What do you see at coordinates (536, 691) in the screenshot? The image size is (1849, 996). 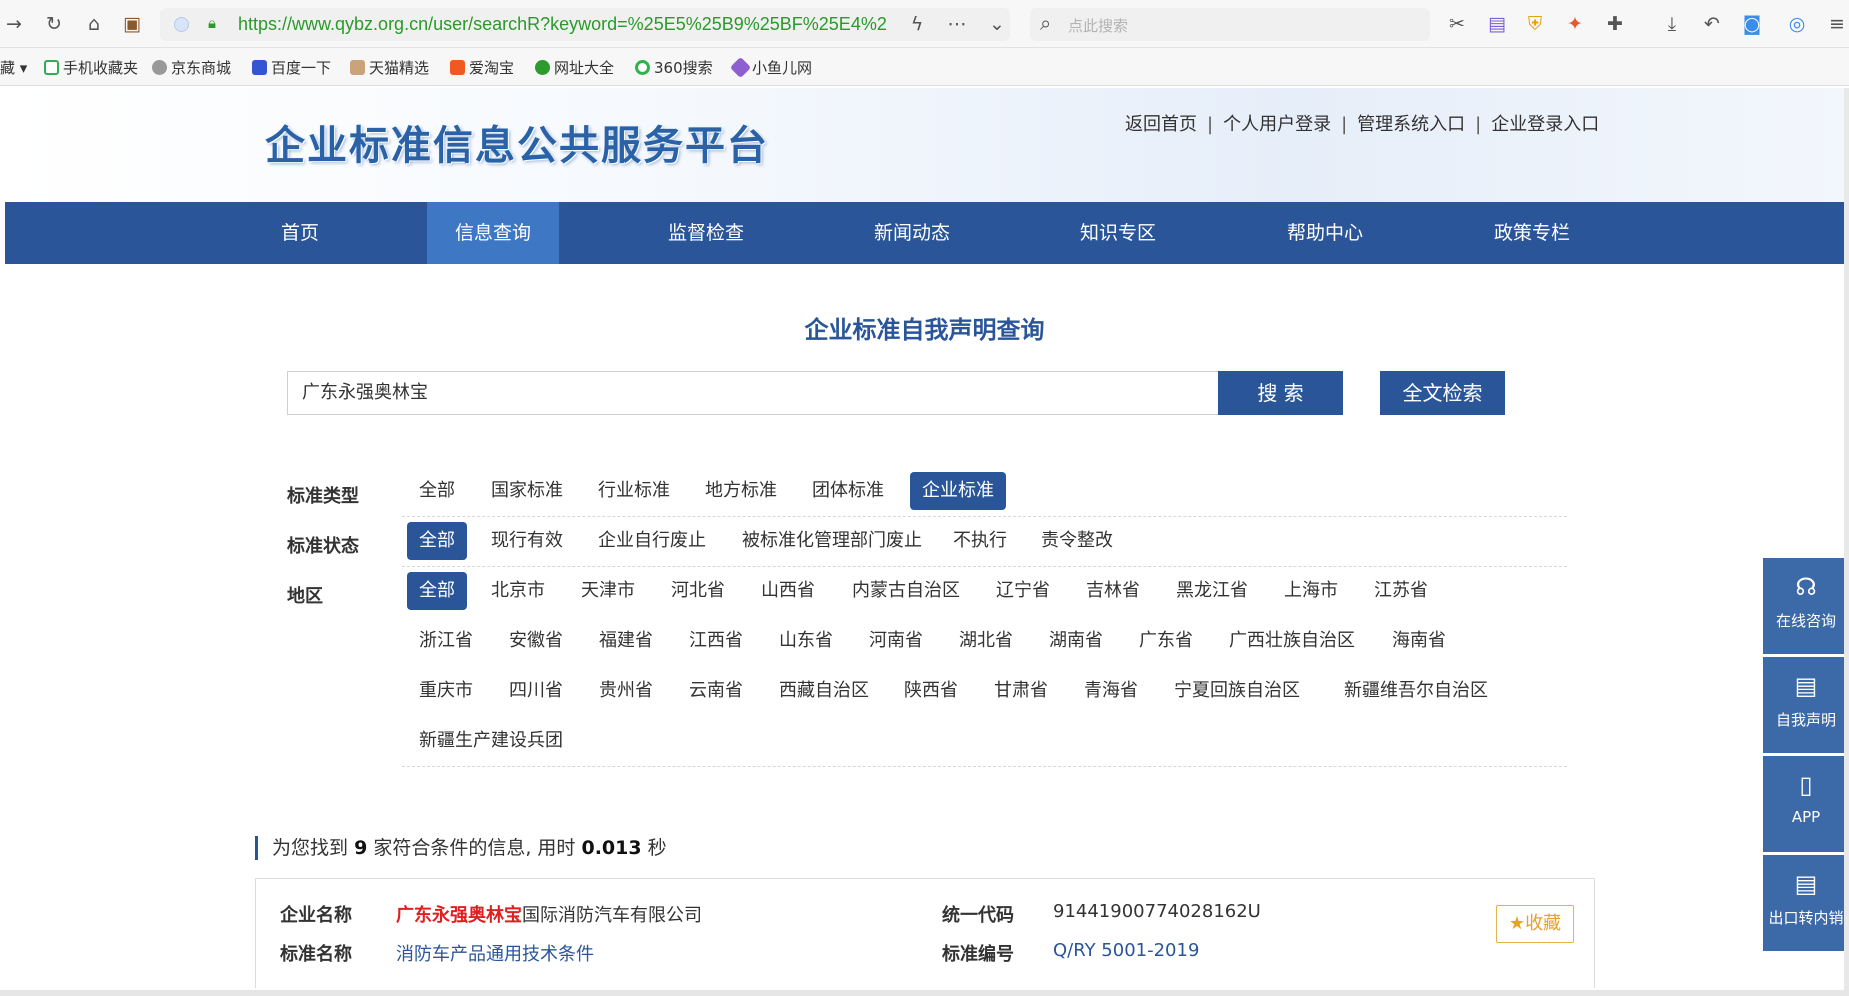 I see `filter-option: 四川省` at bounding box center [536, 691].